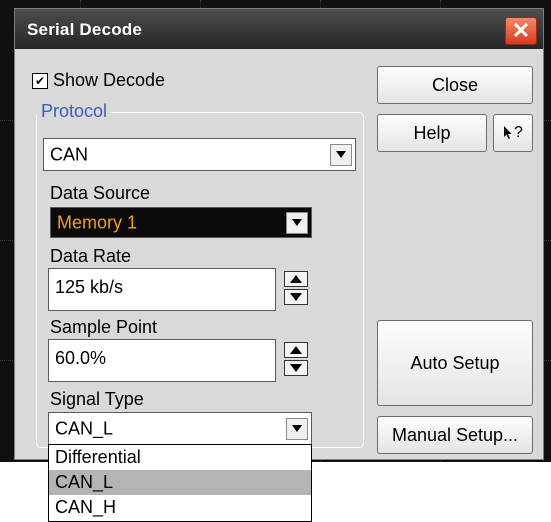 This screenshot has height=522, width=551. I want to click on sample-point-decrement-button, so click(296, 368).